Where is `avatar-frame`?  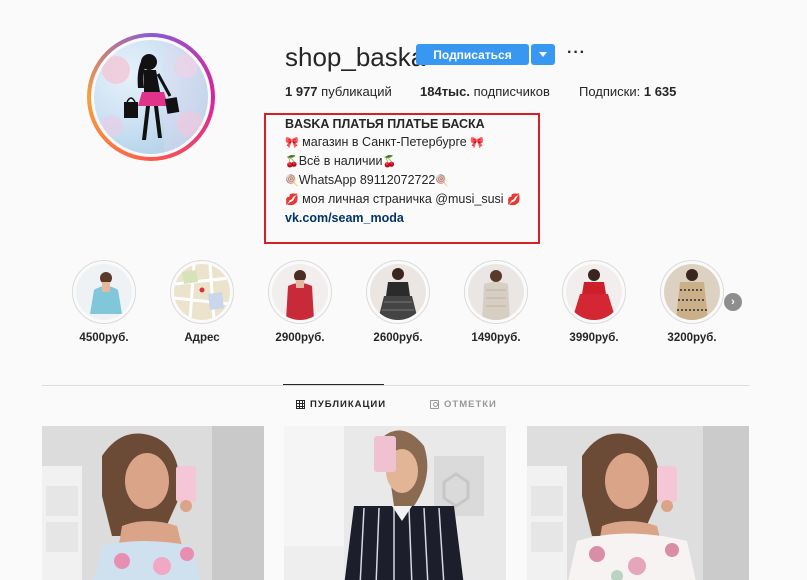
avatar-frame is located at coordinates (151, 97).